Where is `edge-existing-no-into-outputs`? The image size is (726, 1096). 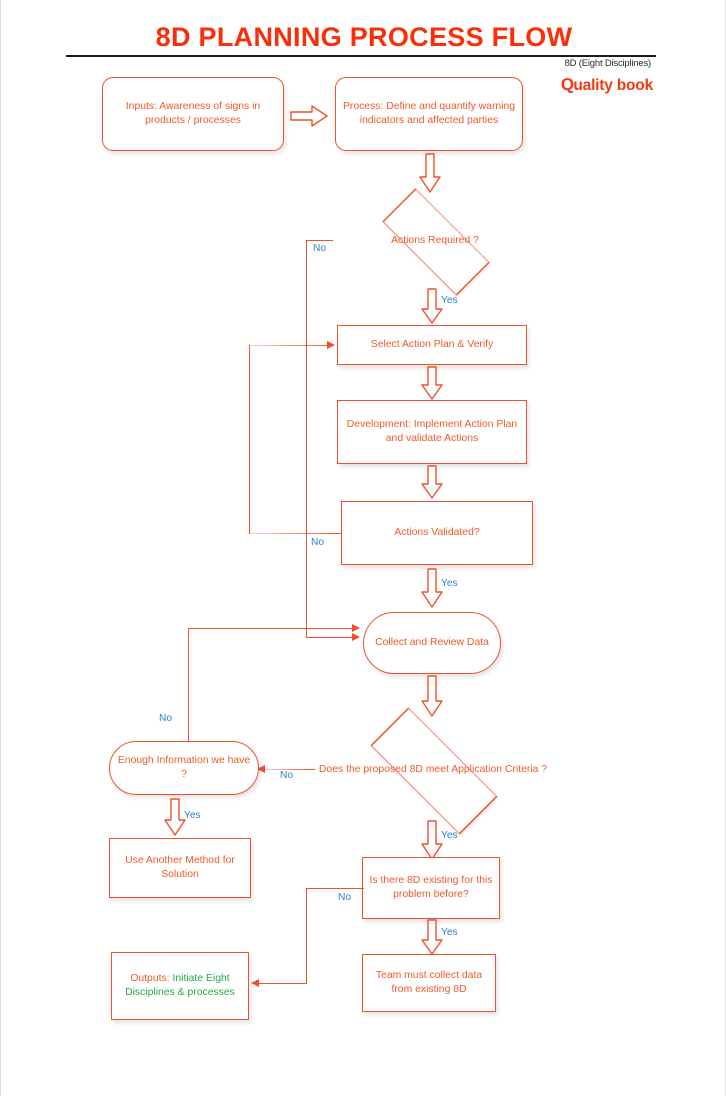
edge-existing-no-into-outputs is located at coordinates (283, 984).